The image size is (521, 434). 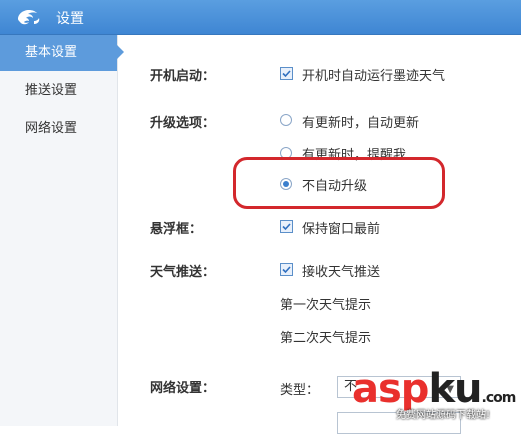 What do you see at coordinates (29, 17) in the screenshot?
I see `cloud-logo-icon` at bounding box center [29, 17].